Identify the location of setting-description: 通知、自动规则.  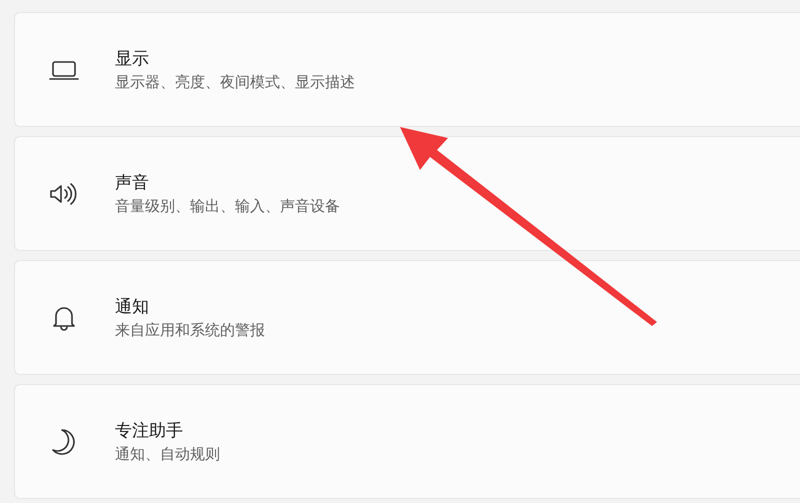
(167, 454).